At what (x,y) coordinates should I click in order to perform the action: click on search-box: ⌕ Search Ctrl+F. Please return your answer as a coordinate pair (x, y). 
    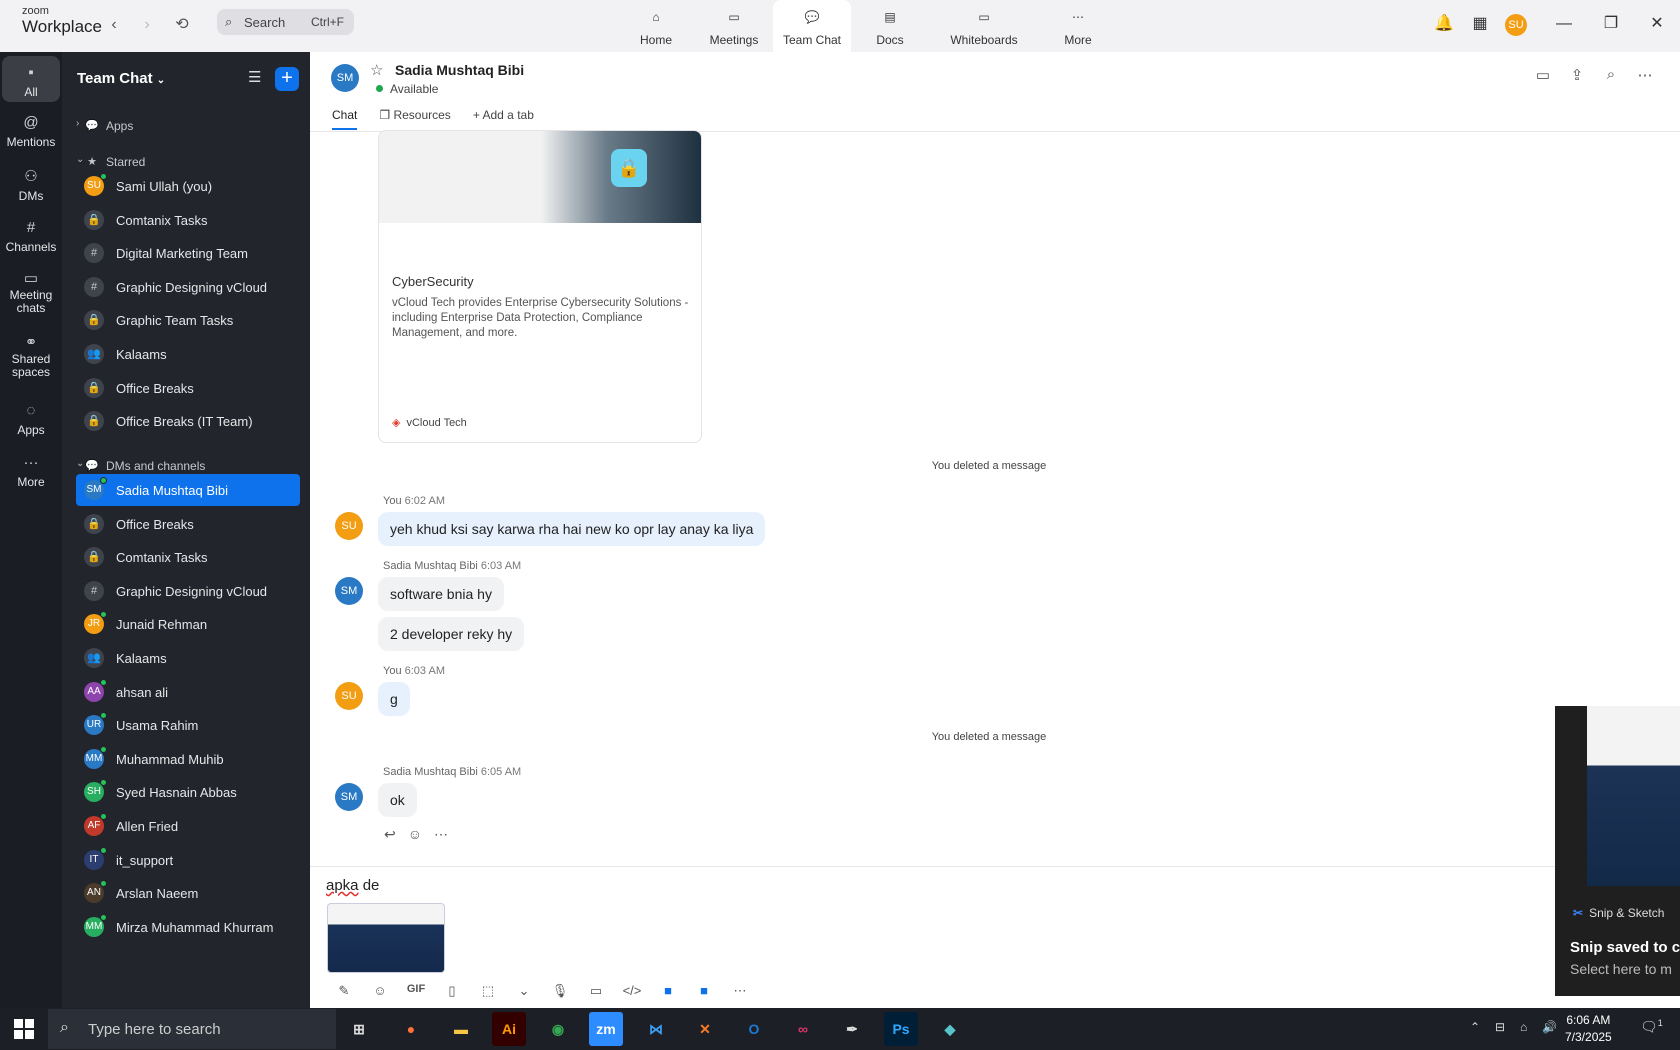
    Looking at the image, I should click on (285, 22).